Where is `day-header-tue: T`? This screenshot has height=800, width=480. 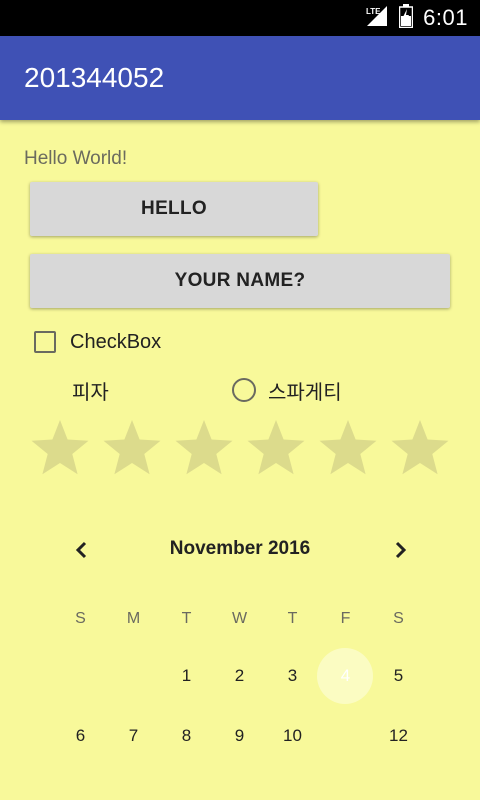
day-header-tue: T is located at coordinates (186, 618).